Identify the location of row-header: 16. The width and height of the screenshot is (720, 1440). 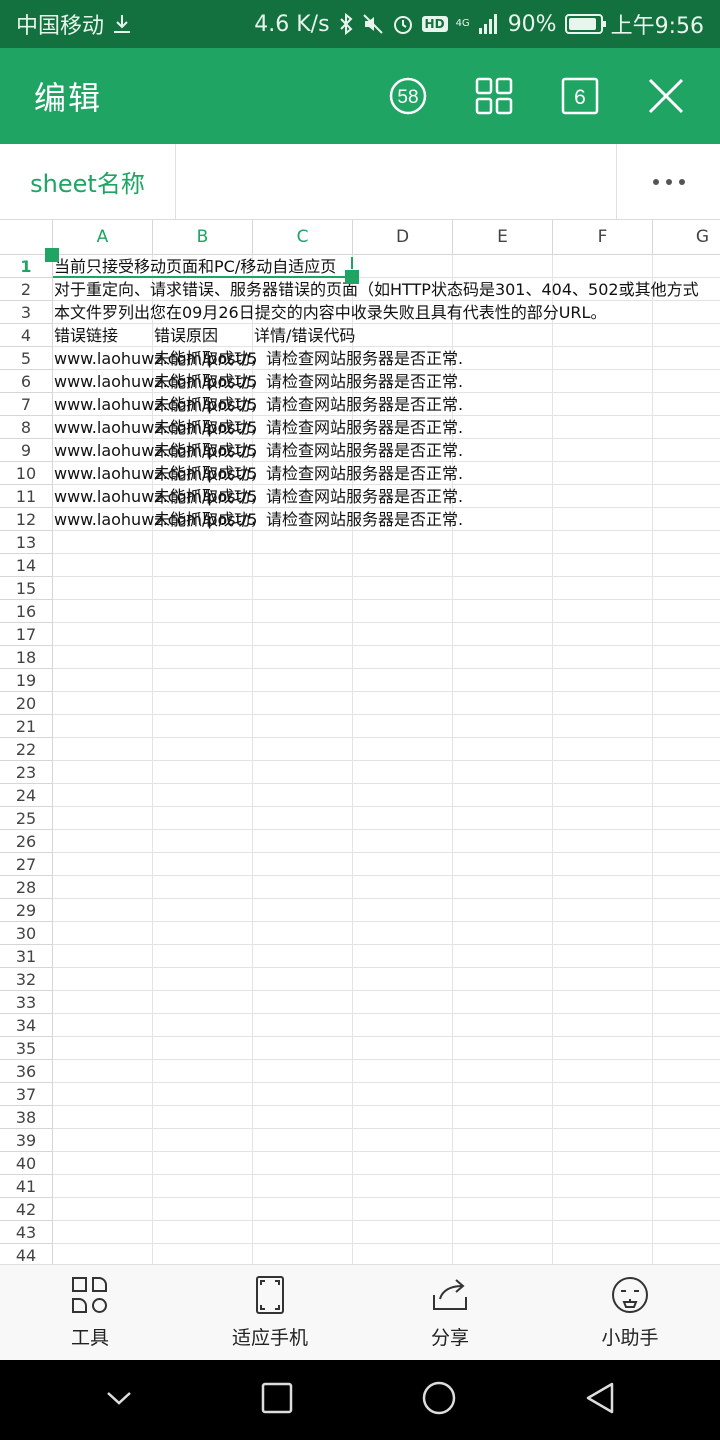
(26, 611).